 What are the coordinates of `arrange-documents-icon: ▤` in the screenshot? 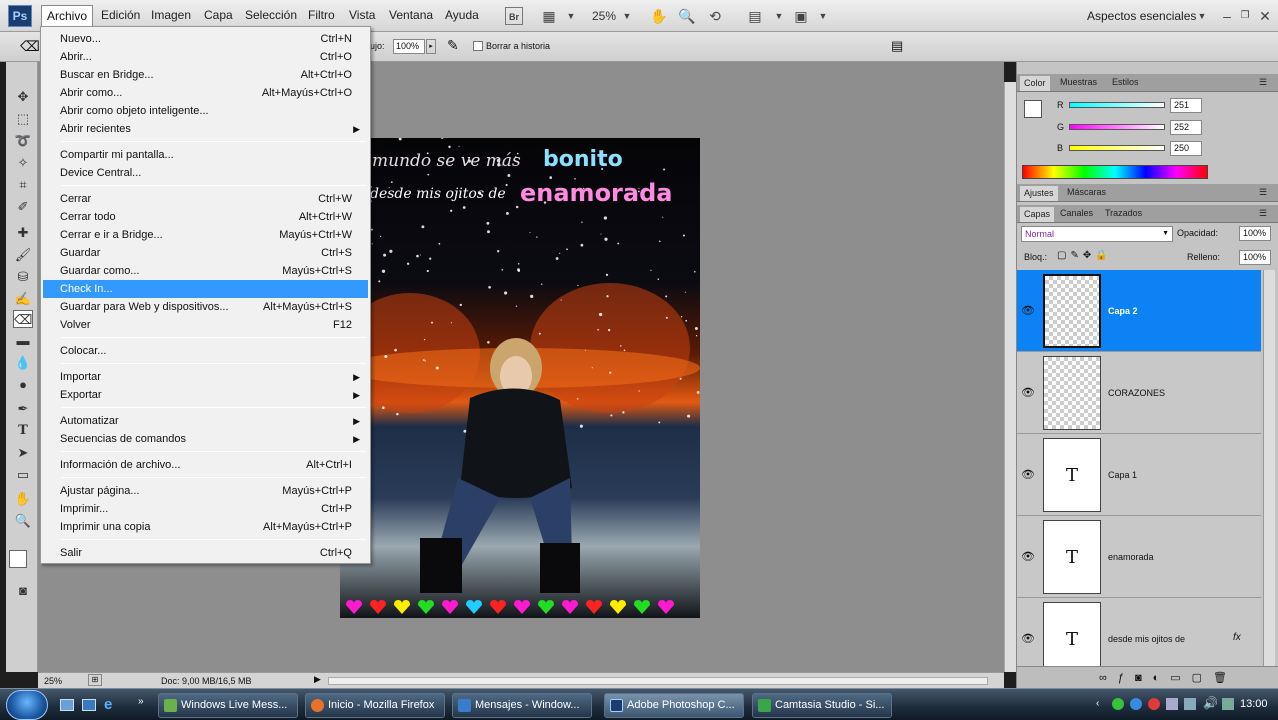 It's located at (755, 16).